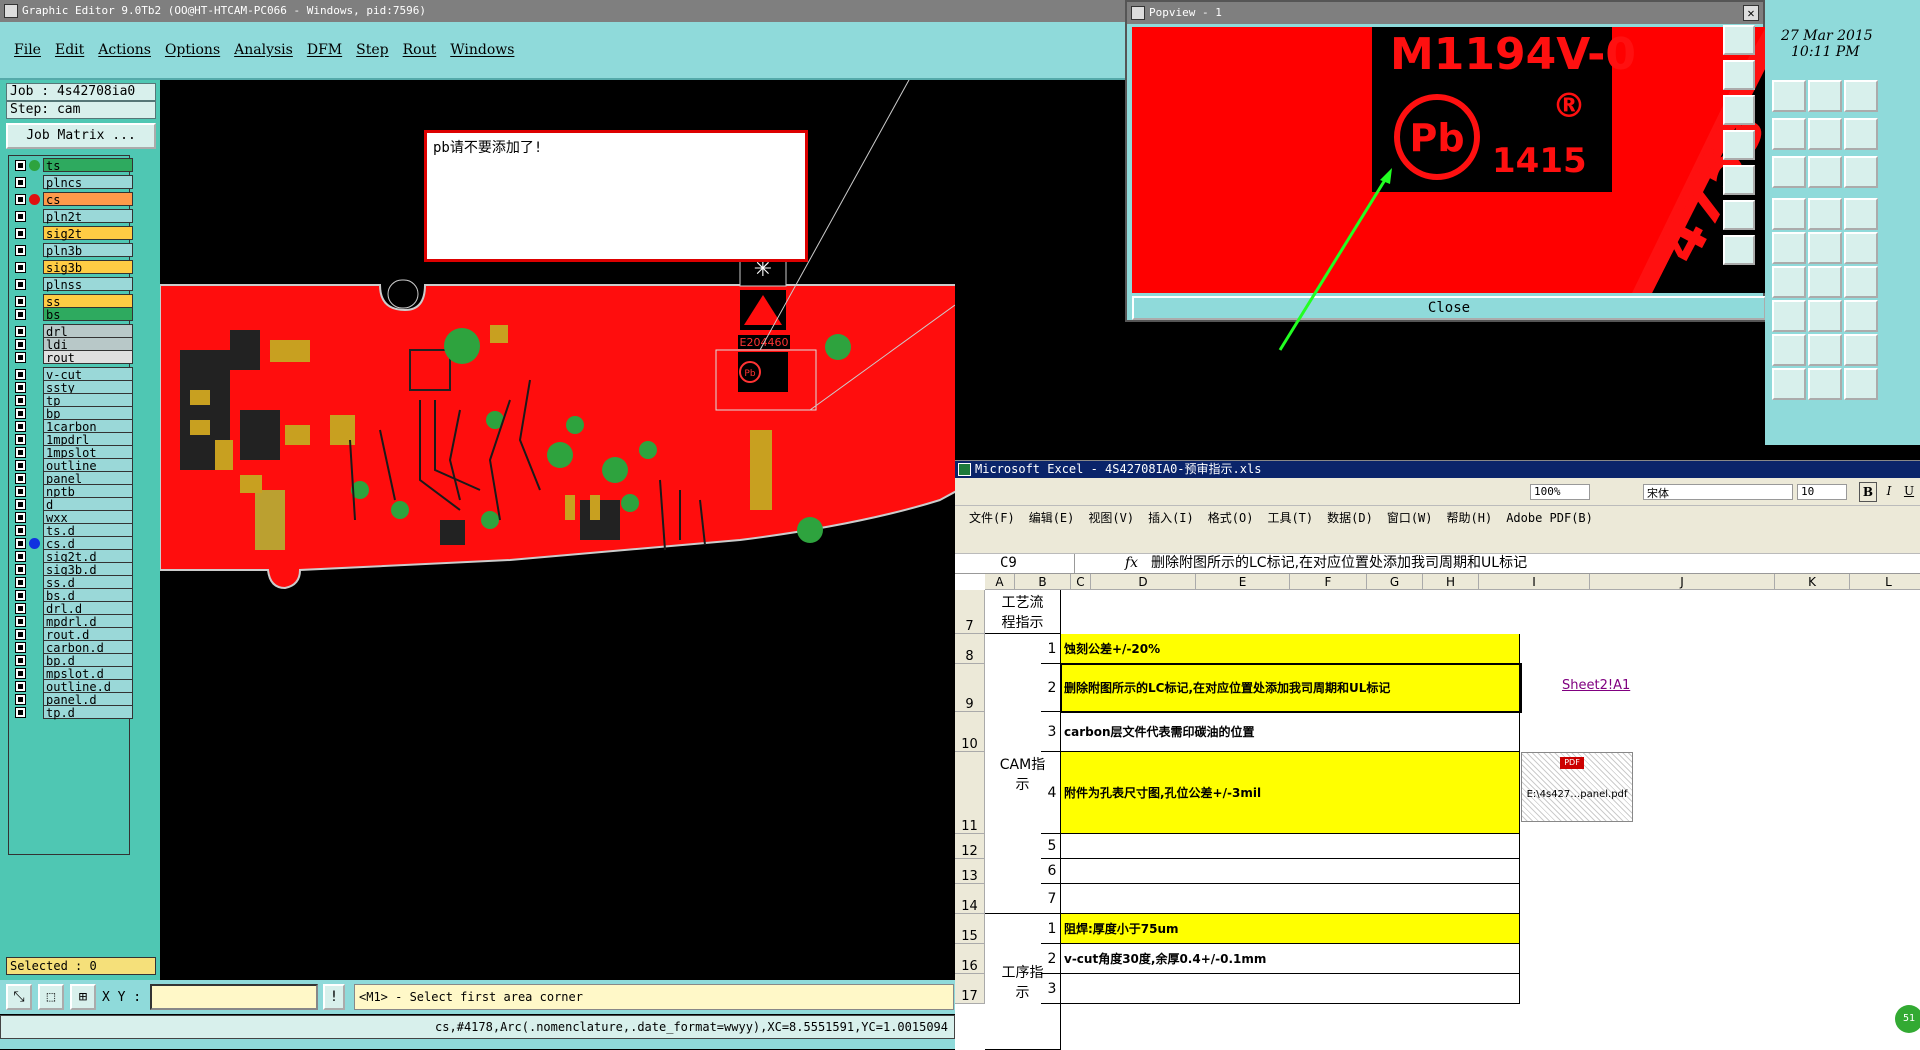 This screenshot has height=1050, width=1920. I want to click on menu-windows: Windows, so click(482, 50).